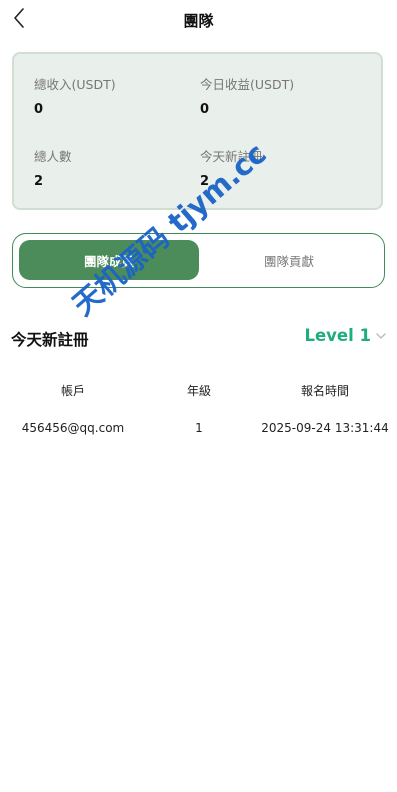  What do you see at coordinates (39, 109) in the screenshot?
I see `total-income-value: 0` at bounding box center [39, 109].